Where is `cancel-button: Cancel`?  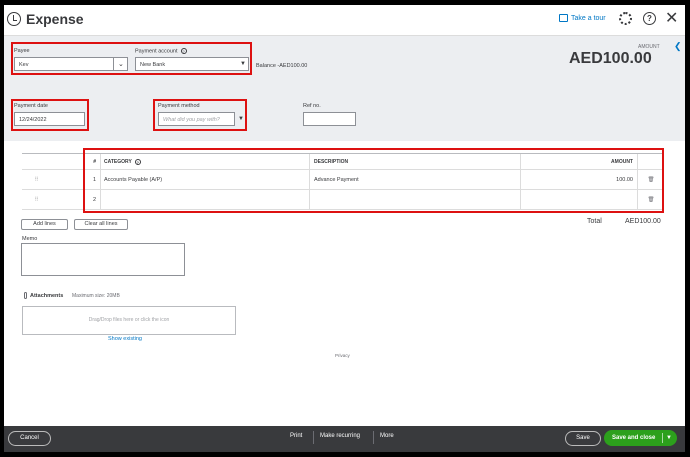 cancel-button: Cancel is located at coordinates (29, 438).